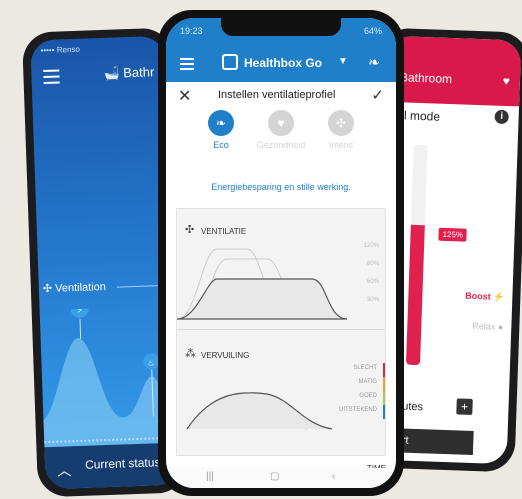 The height and width of the screenshot is (499, 522). Describe the element at coordinates (230, 62) in the screenshot. I see `device-icon` at that location.